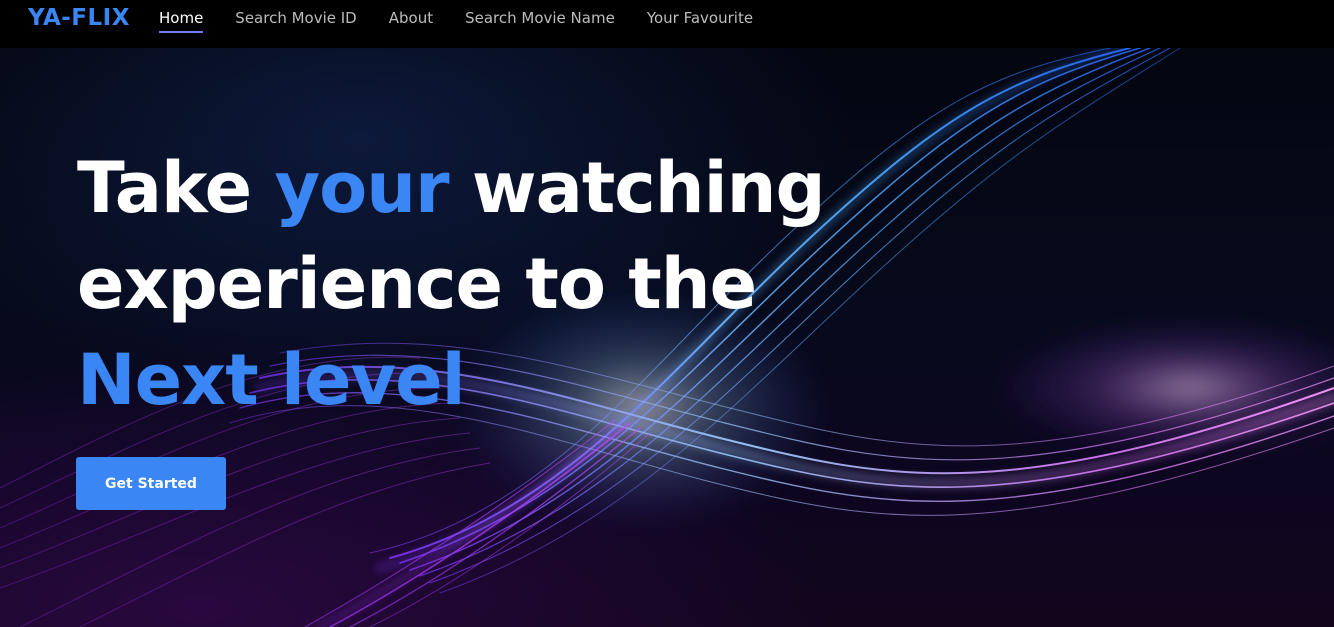  I want to click on hero-headline-line-2: experience to the, so click(417, 284).